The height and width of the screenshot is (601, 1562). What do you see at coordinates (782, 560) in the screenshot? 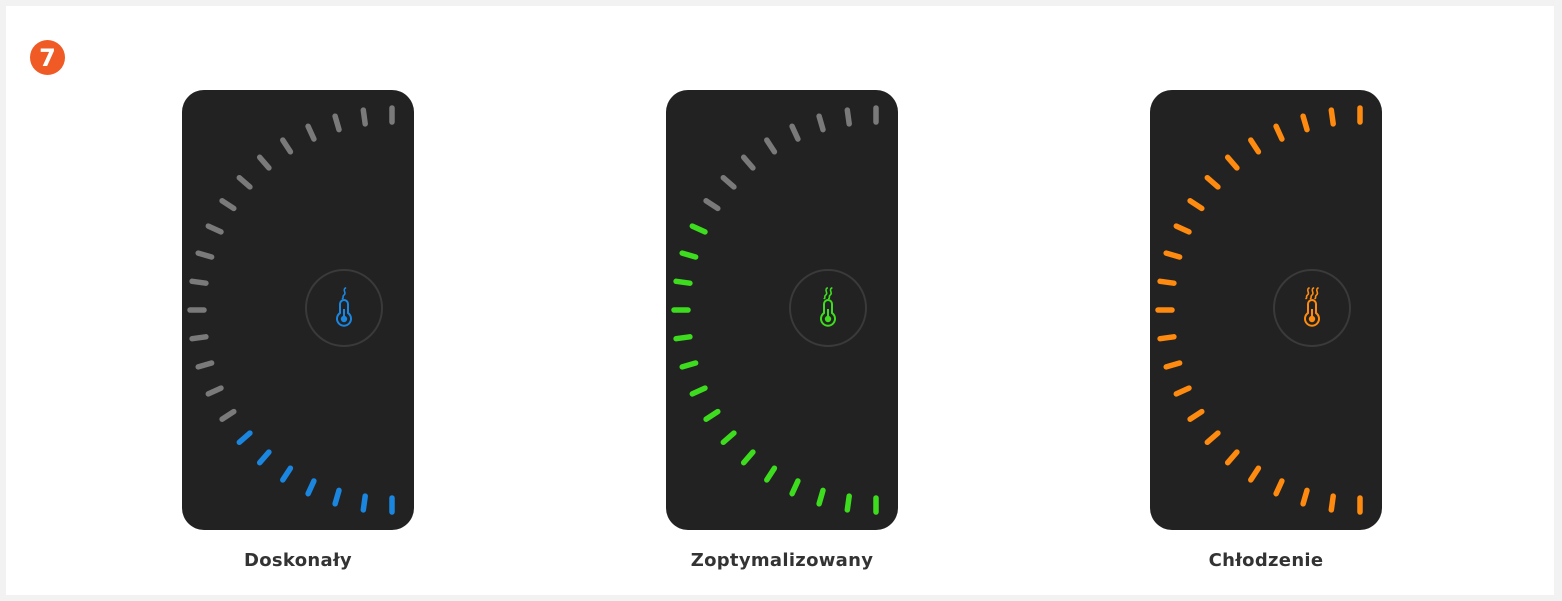
I see `panel-2-label: Zoptymalizowany` at bounding box center [782, 560].